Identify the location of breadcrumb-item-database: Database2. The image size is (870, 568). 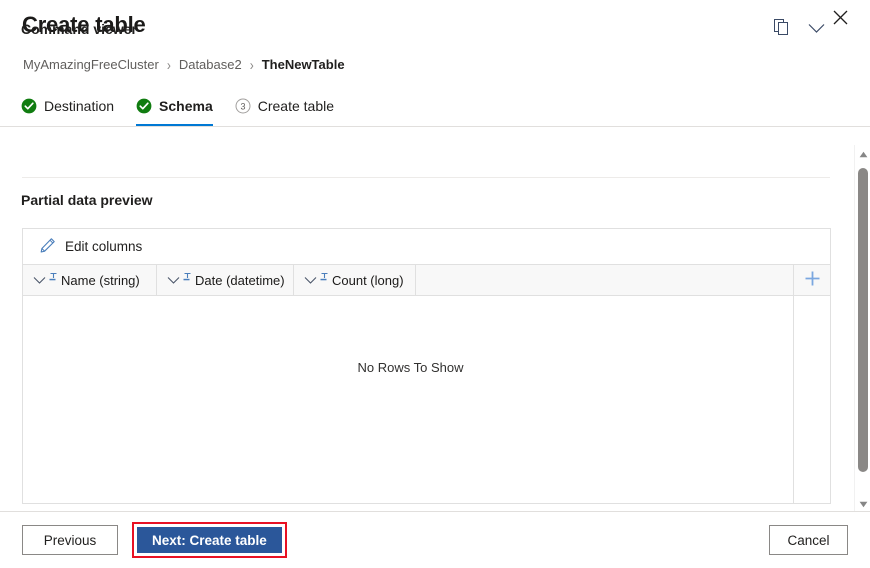
(210, 64).